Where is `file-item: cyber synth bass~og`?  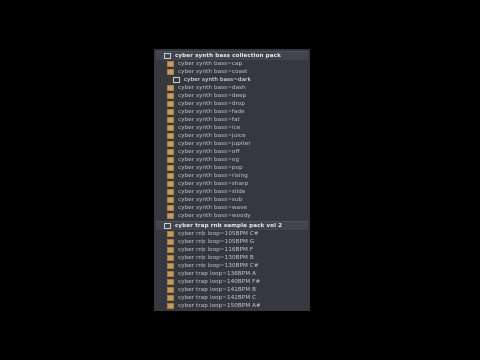 file-item: cyber synth bass~og is located at coordinates (233, 160).